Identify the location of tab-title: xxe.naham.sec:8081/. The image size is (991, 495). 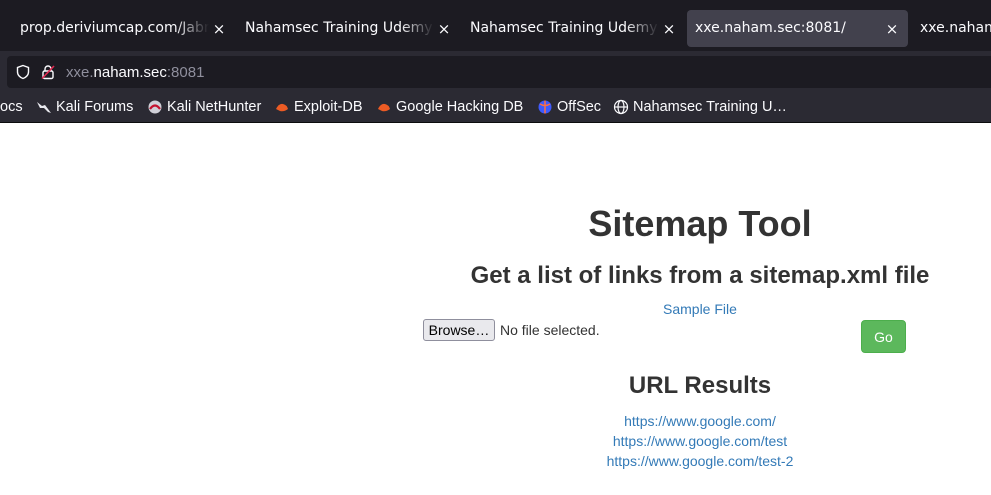
(770, 28).